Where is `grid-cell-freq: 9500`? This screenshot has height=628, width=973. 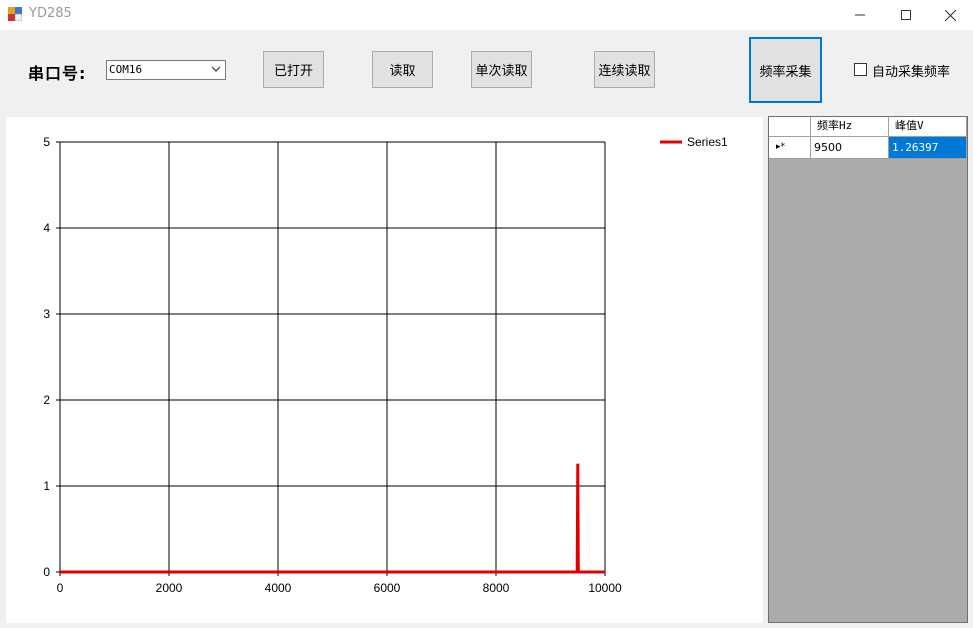 grid-cell-freq: 9500 is located at coordinates (850, 148).